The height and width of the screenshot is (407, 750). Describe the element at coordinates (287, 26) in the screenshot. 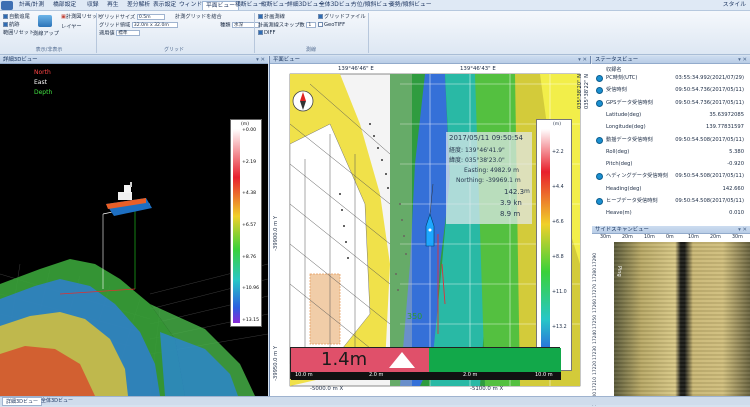

I see `skip-row: 計画測線スキップ数 1` at that location.